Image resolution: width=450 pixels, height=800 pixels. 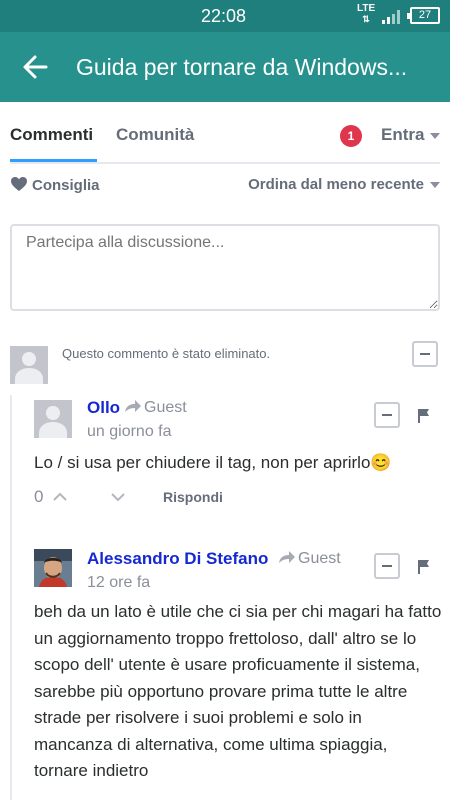 I want to click on comment-author: Ollo, so click(x=103, y=408).